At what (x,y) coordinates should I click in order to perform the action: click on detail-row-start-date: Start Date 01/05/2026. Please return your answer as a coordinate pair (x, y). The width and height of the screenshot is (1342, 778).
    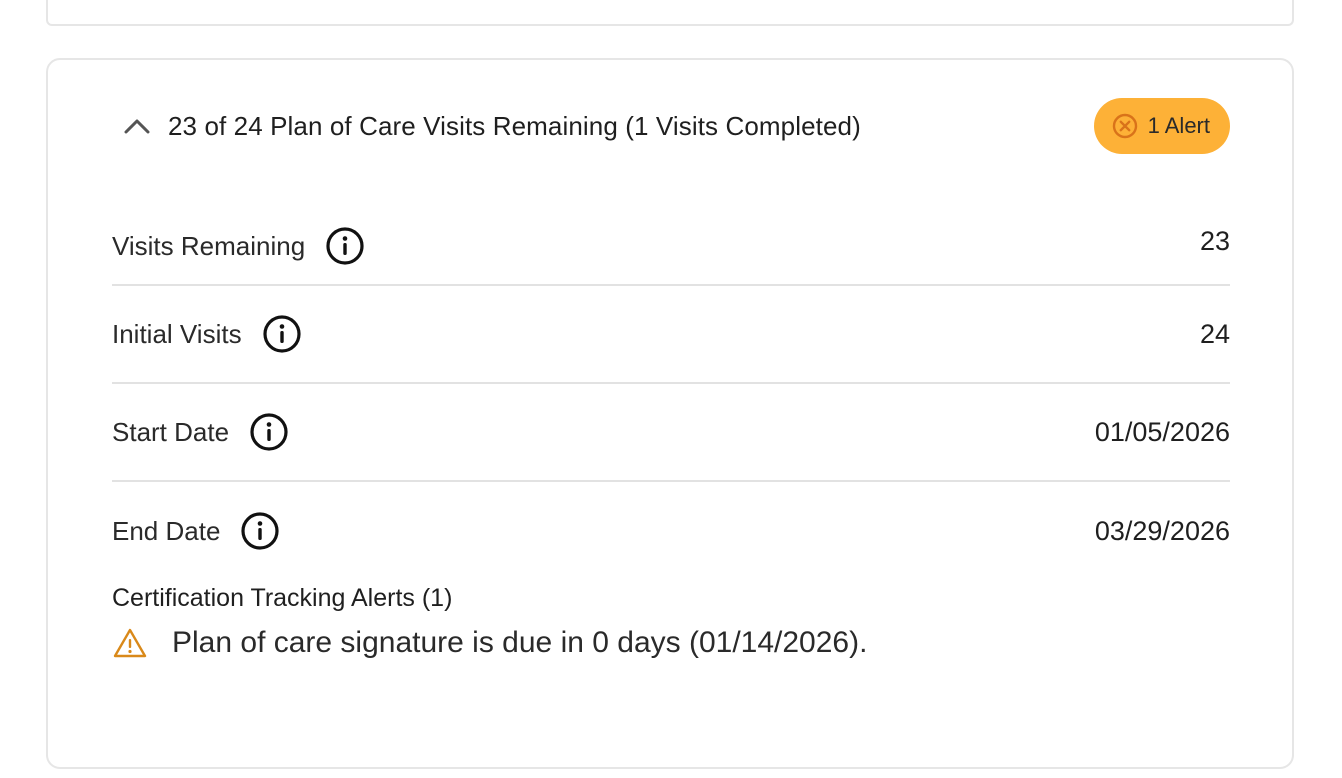
    Looking at the image, I should click on (671, 433).